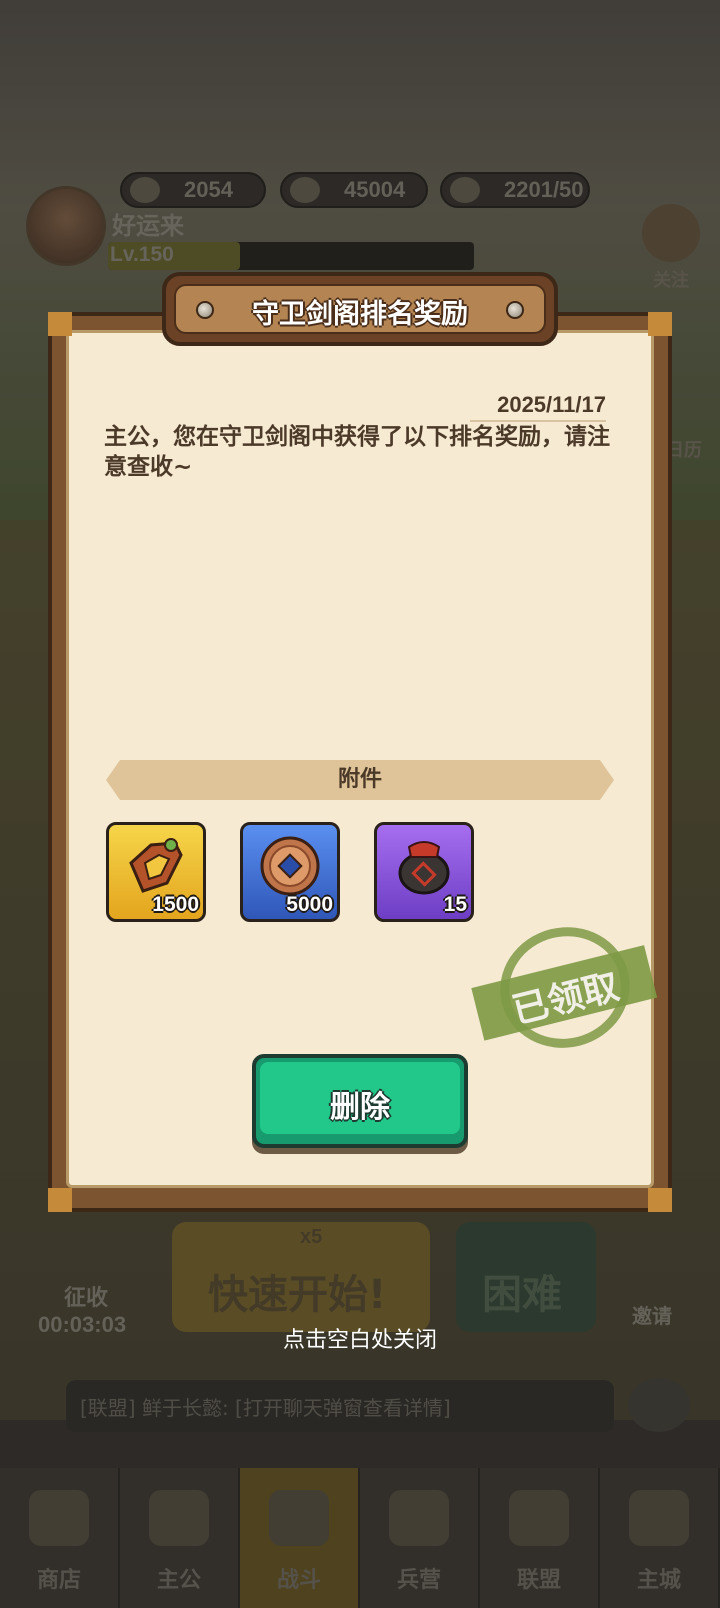 The height and width of the screenshot is (1608, 720). Describe the element at coordinates (455, 904) in the screenshot. I see `reward-count: 15` at that location.